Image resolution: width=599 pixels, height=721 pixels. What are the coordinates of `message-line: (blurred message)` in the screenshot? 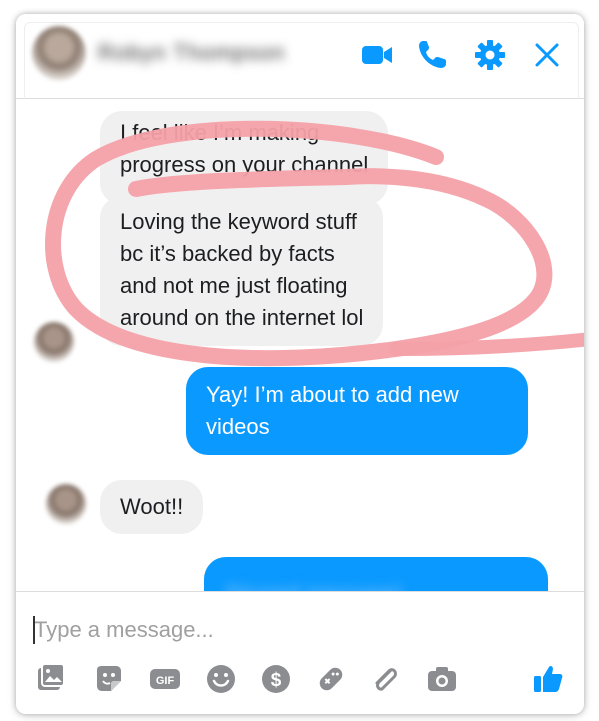 It's located at (376, 574).